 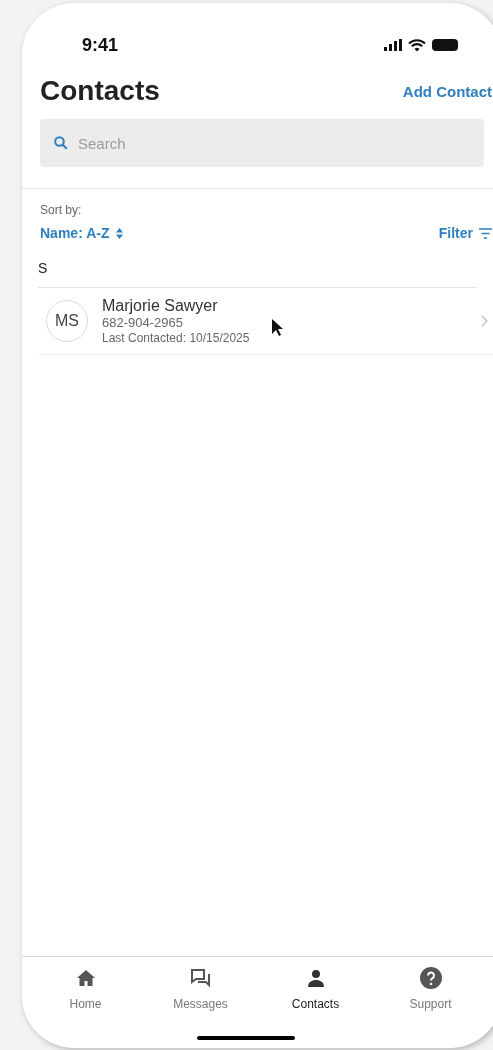 I want to click on wifi-icon, so click(x=417, y=45).